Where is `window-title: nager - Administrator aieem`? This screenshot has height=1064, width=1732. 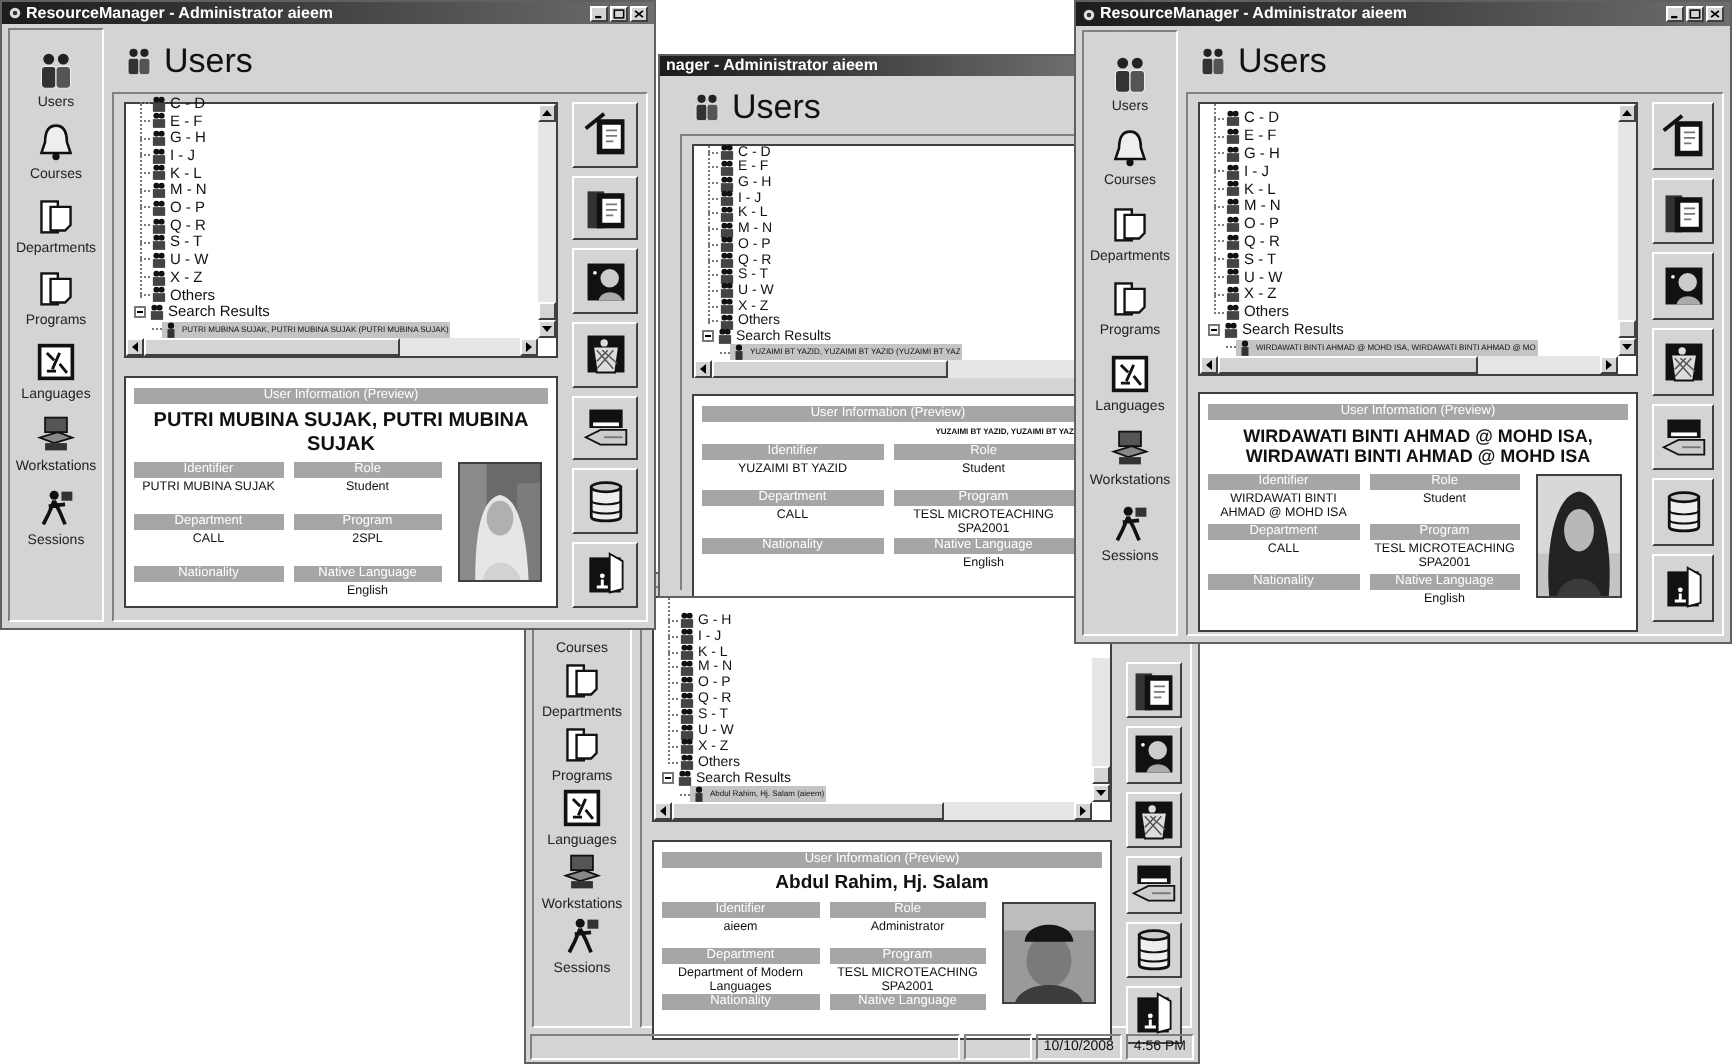 window-title: nager - Administrator aieem is located at coordinates (772, 66).